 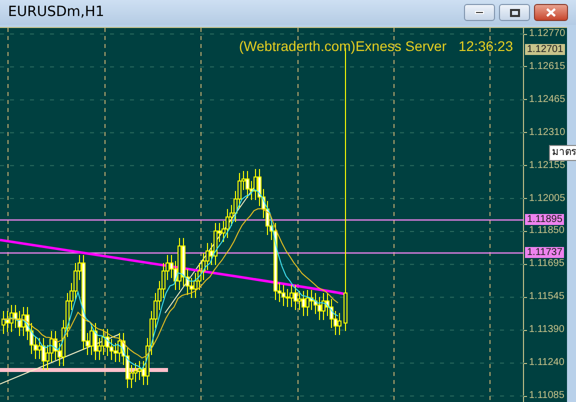 What do you see at coordinates (547, 133) in the screenshot?
I see `price-tick-label: 1.12310` at bounding box center [547, 133].